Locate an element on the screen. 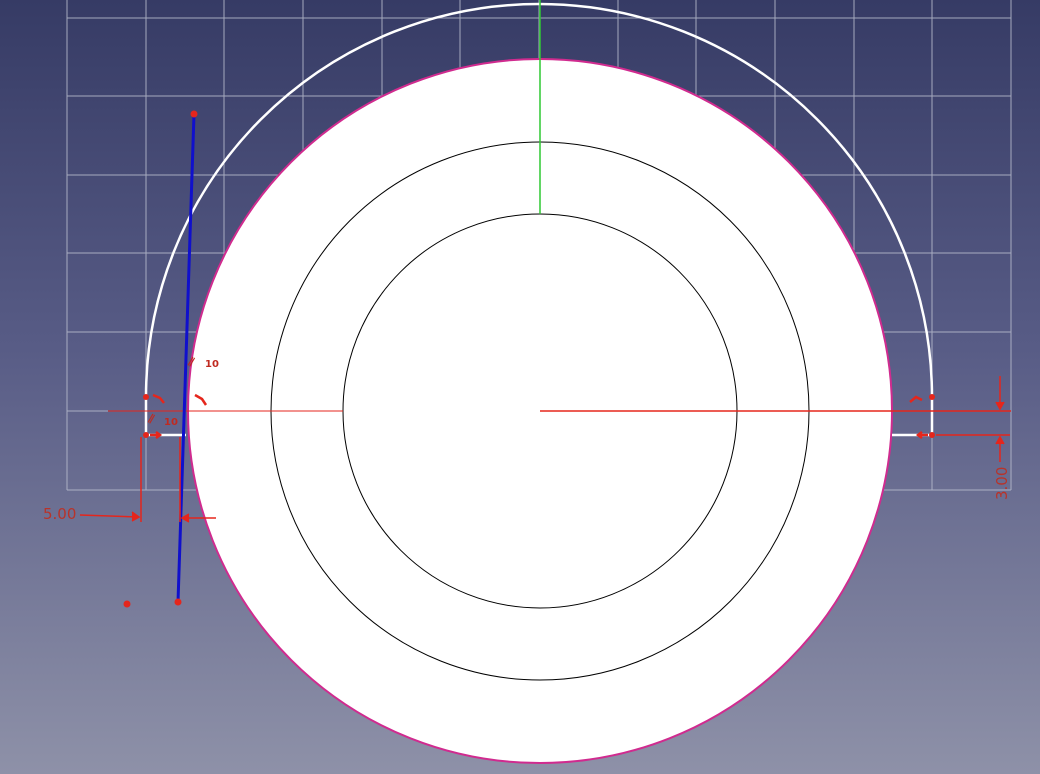  right-bottom-endpoint is located at coordinates (932, 435).